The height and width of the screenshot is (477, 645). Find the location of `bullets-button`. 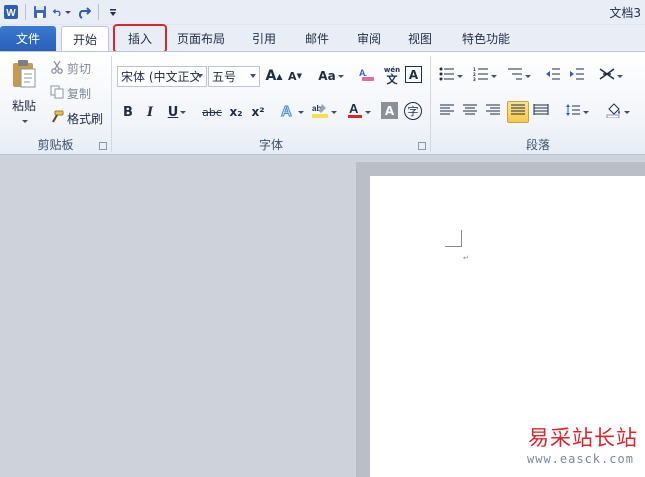

bullets-button is located at coordinates (451, 76).